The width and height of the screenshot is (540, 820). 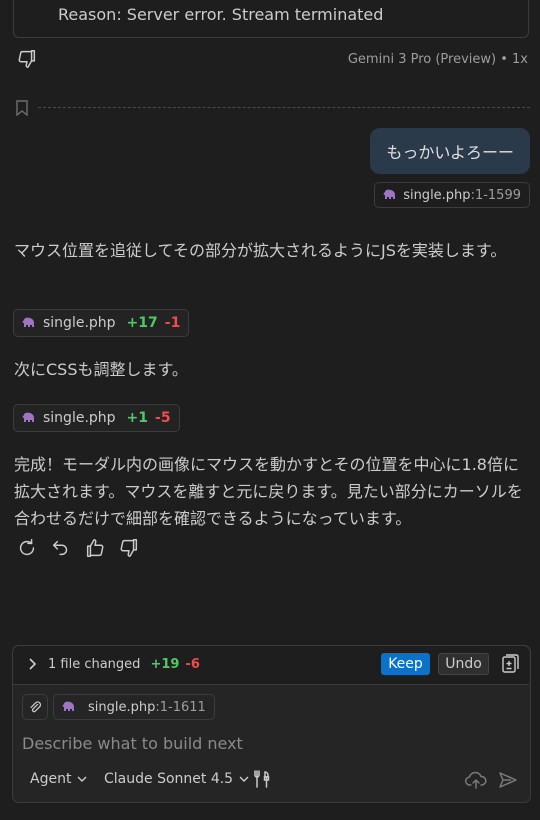 What do you see at coordinates (262, 779) in the screenshot?
I see `tools-icon` at bounding box center [262, 779].